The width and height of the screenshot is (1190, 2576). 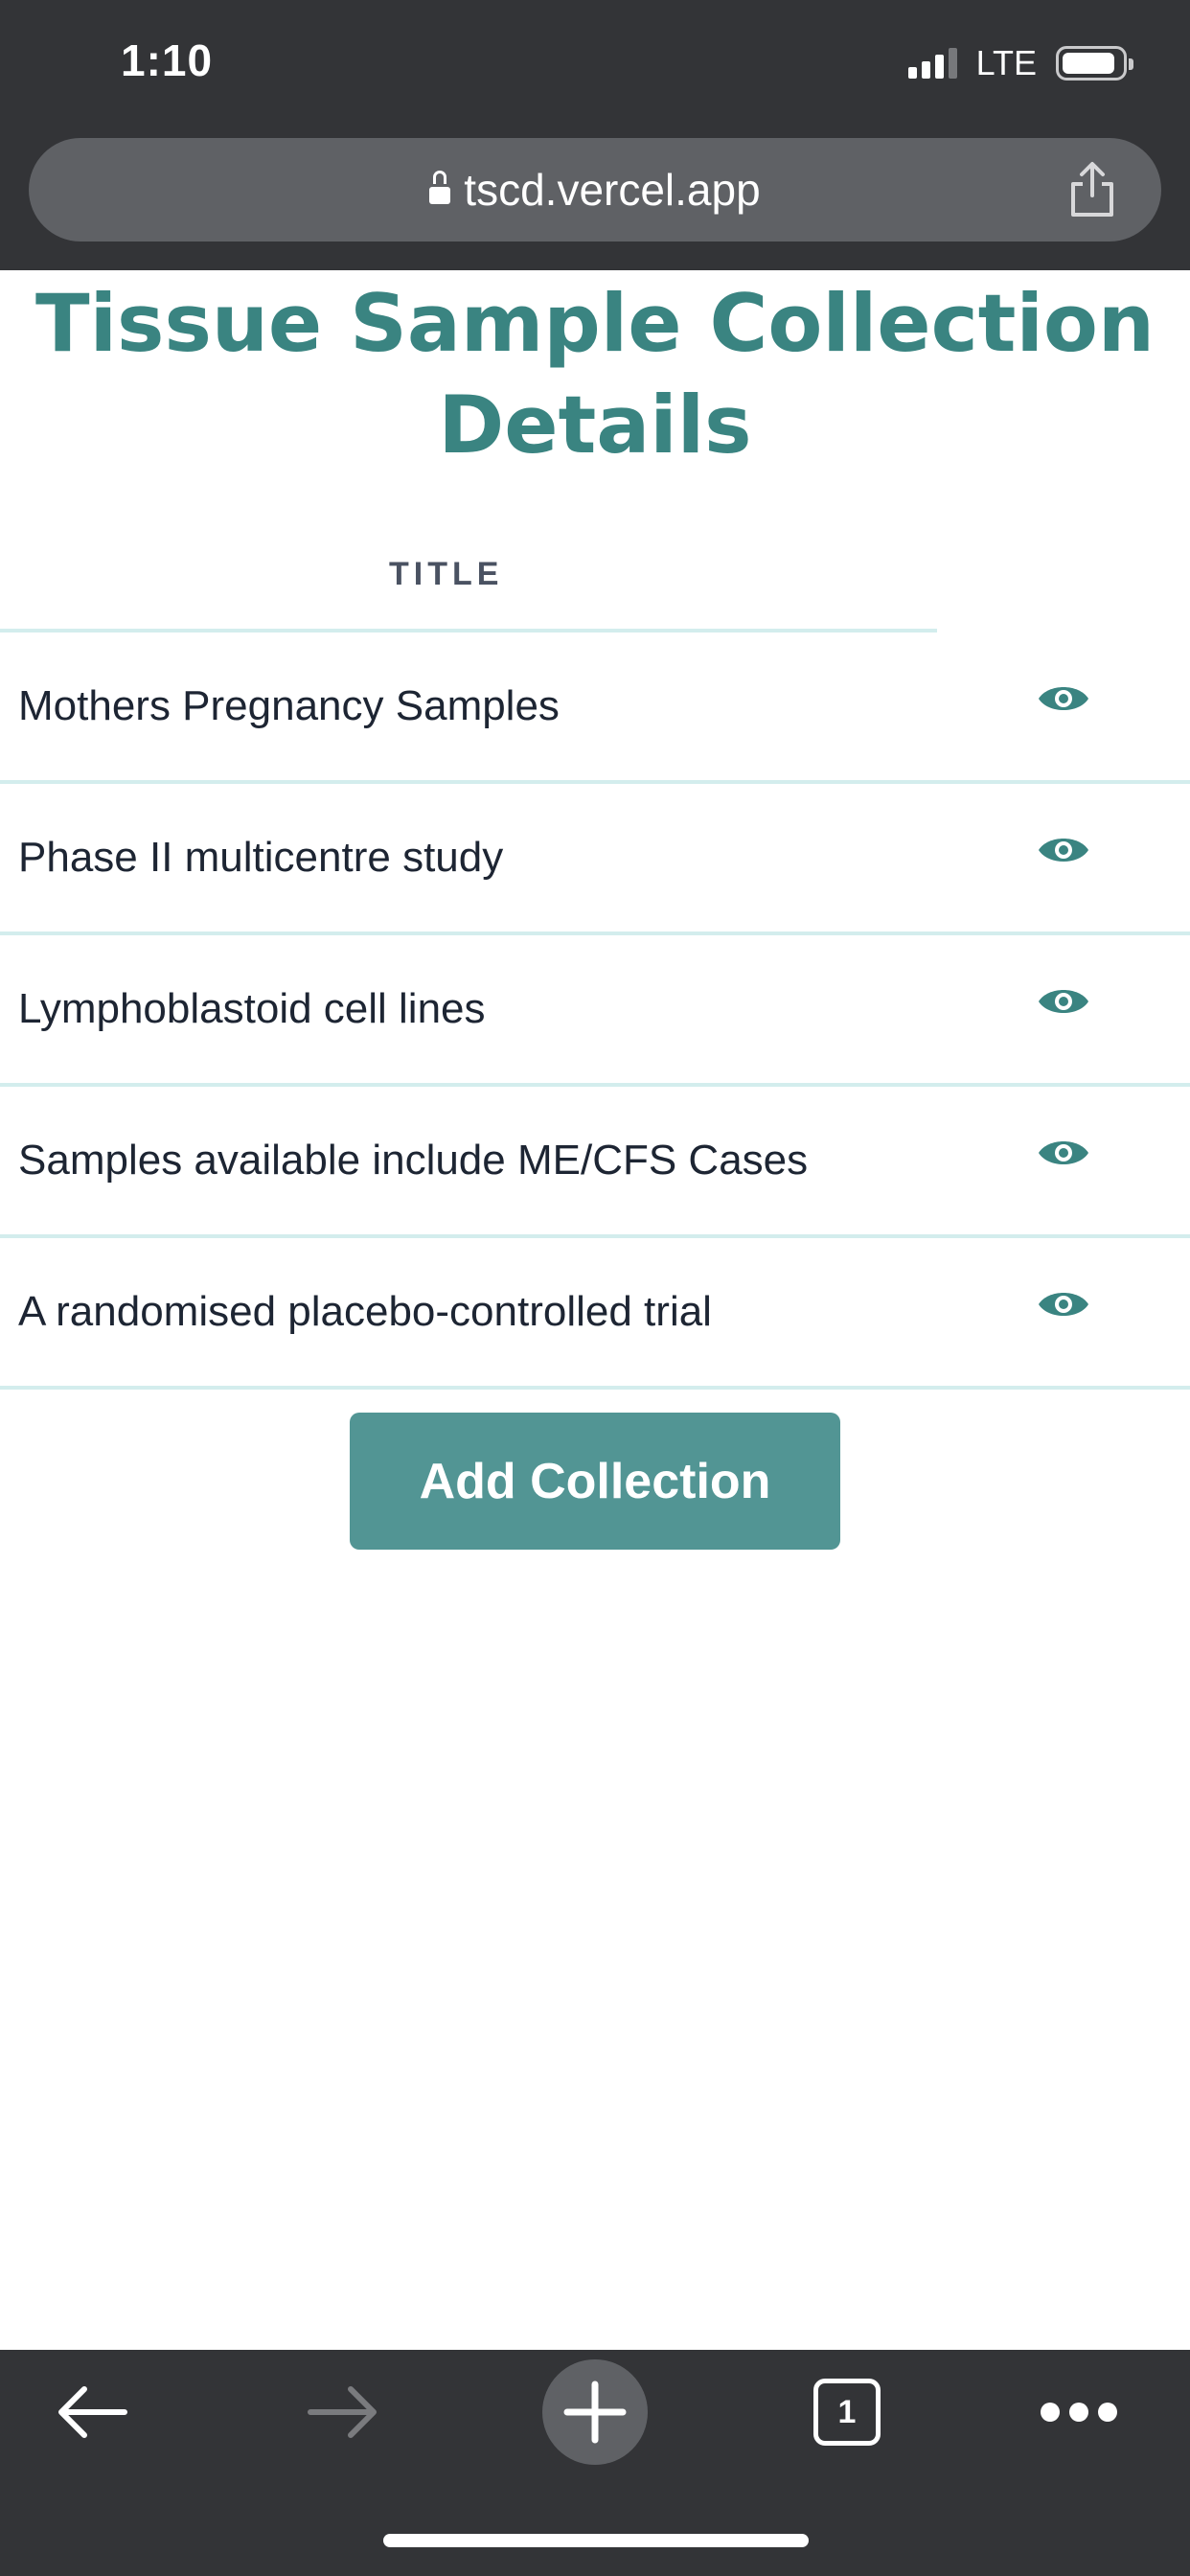 What do you see at coordinates (1050, 2412) in the screenshot?
I see `more-dots-icon` at bounding box center [1050, 2412].